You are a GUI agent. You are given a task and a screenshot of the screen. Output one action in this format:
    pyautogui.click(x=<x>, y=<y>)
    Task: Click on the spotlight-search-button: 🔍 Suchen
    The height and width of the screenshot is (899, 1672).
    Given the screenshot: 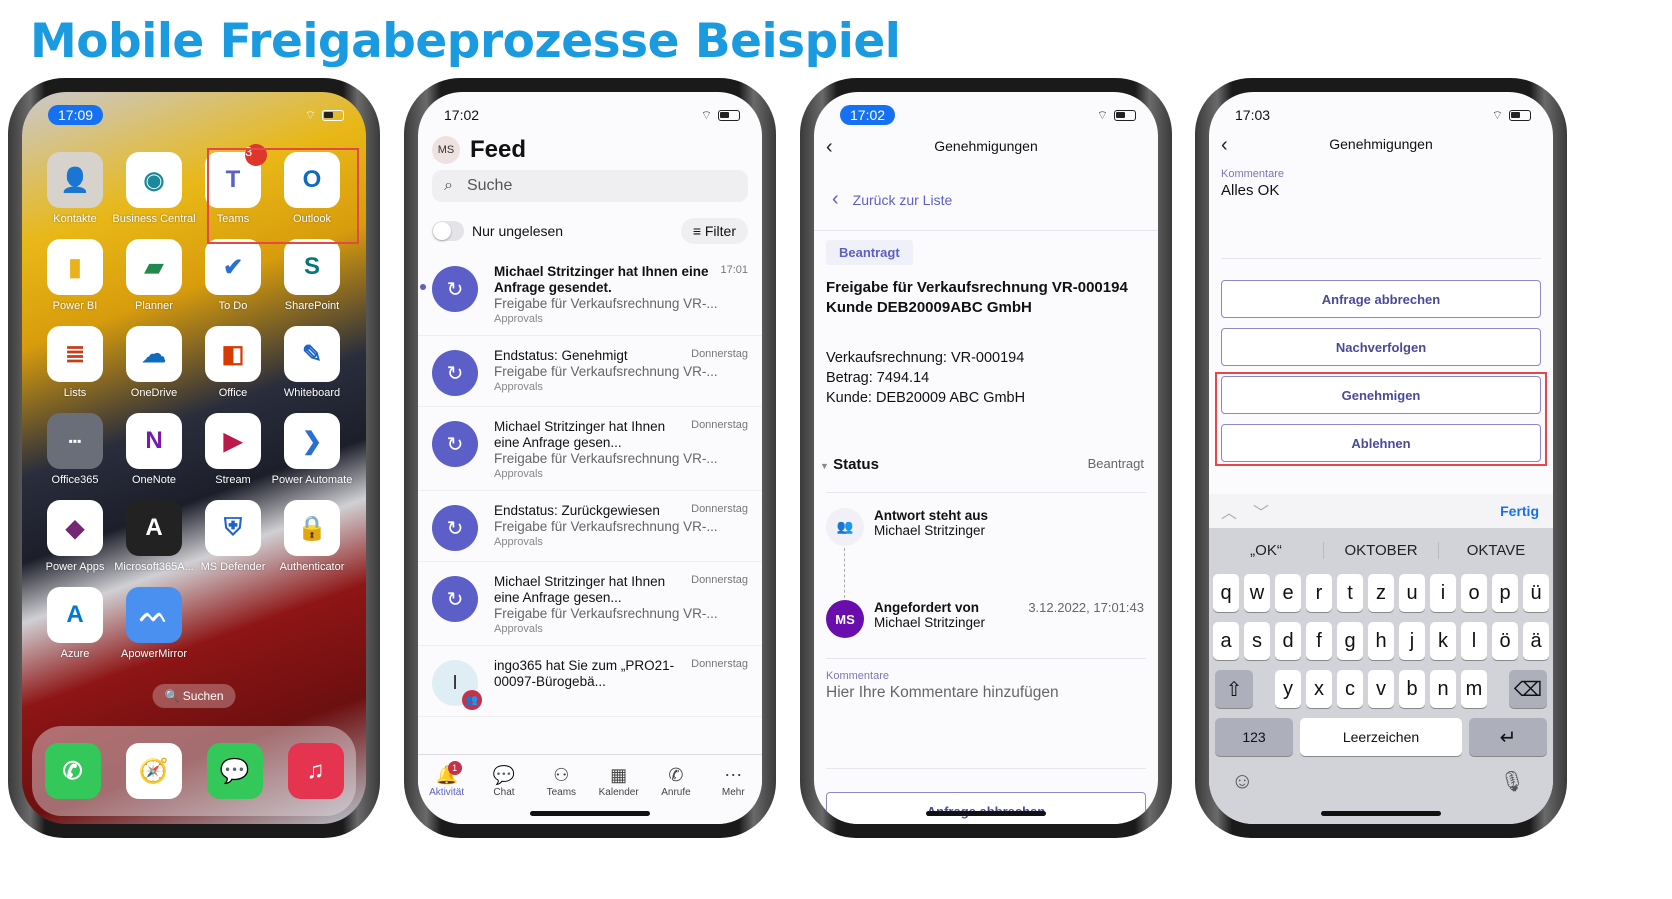 What is the action you would take?
    pyautogui.click(x=194, y=696)
    